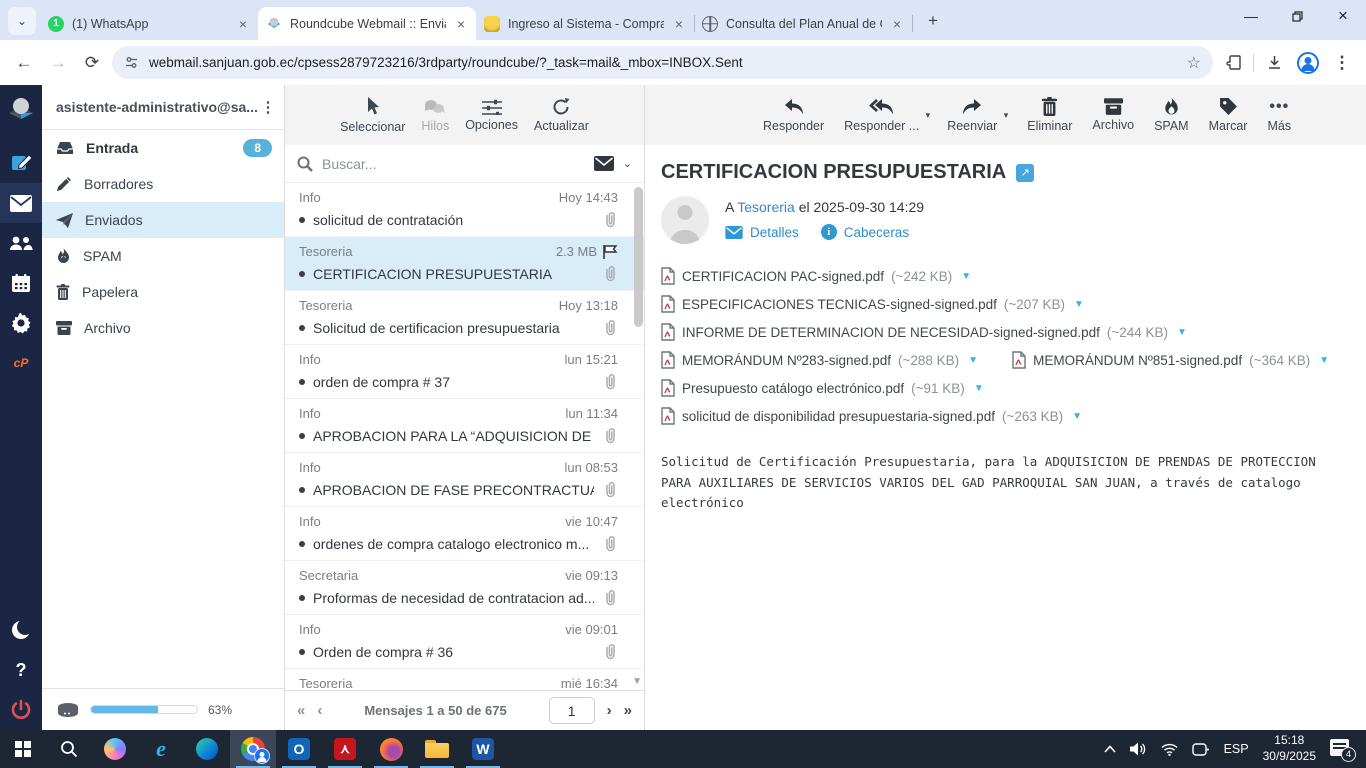  I want to click on contacts-nav-button, so click(21, 243).